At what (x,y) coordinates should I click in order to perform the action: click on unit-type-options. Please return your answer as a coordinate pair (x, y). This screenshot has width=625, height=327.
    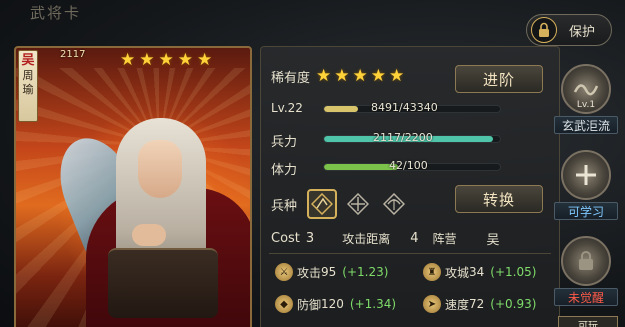
    Looking at the image, I should click on (358, 204).